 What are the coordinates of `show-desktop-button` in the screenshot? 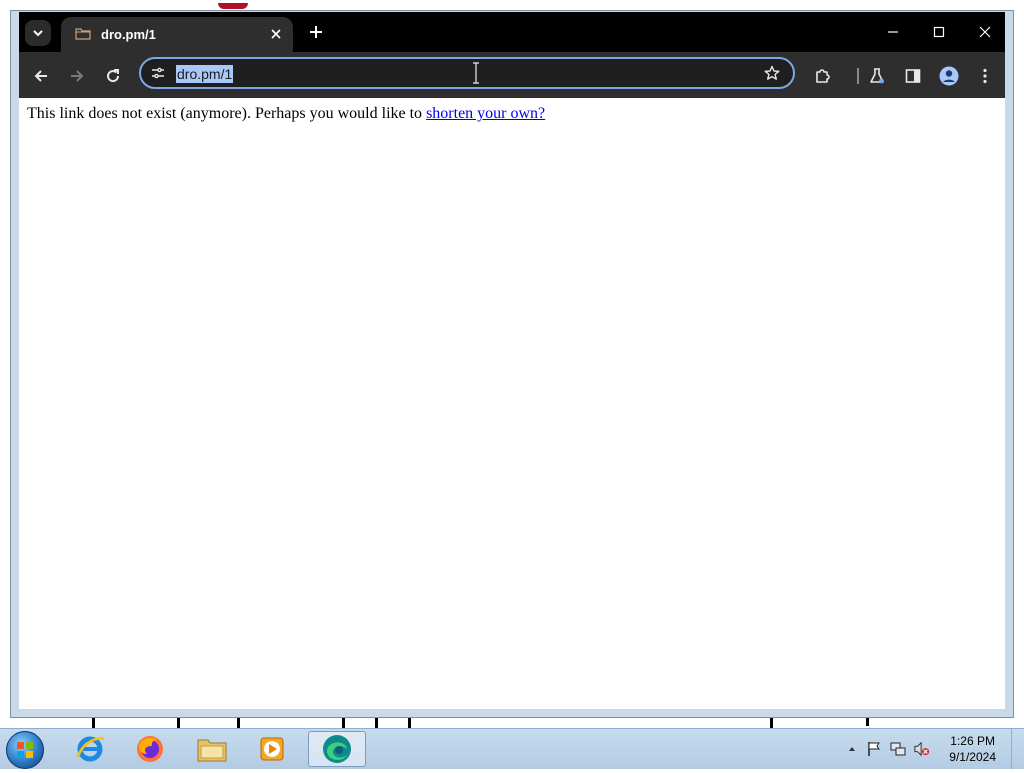 It's located at (1017, 749).